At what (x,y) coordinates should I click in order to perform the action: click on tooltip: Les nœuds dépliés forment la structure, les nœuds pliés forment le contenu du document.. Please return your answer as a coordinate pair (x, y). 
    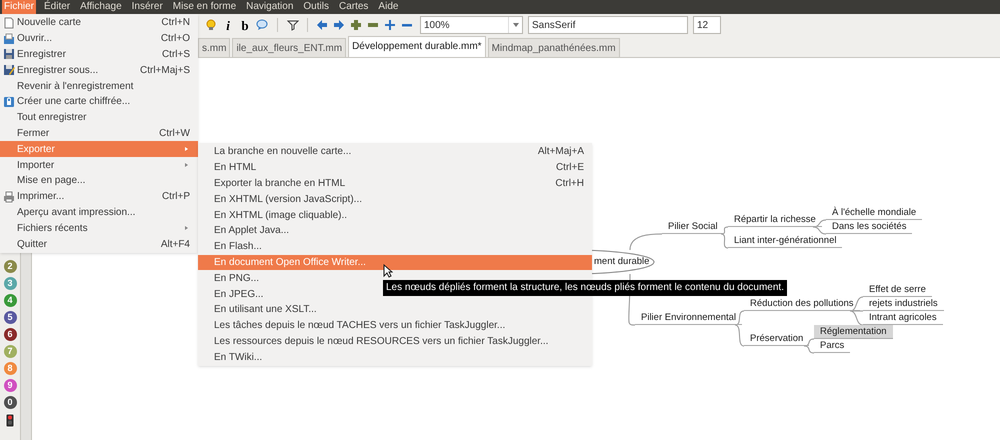
    Looking at the image, I should click on (585, 288).